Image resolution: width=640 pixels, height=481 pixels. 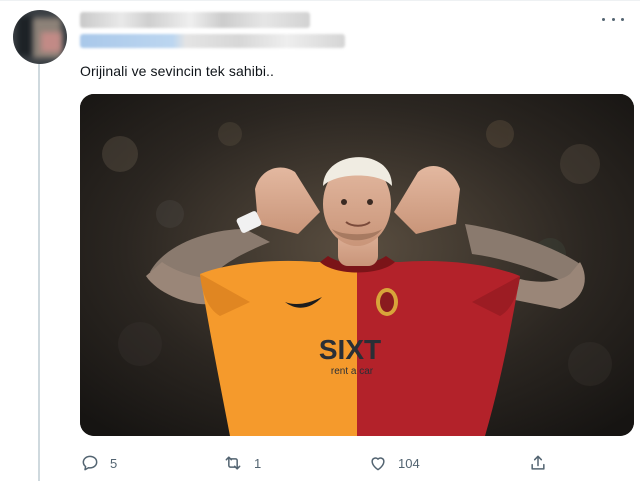 I want to click on author-handle-redacted, so click(x=212, y=41).